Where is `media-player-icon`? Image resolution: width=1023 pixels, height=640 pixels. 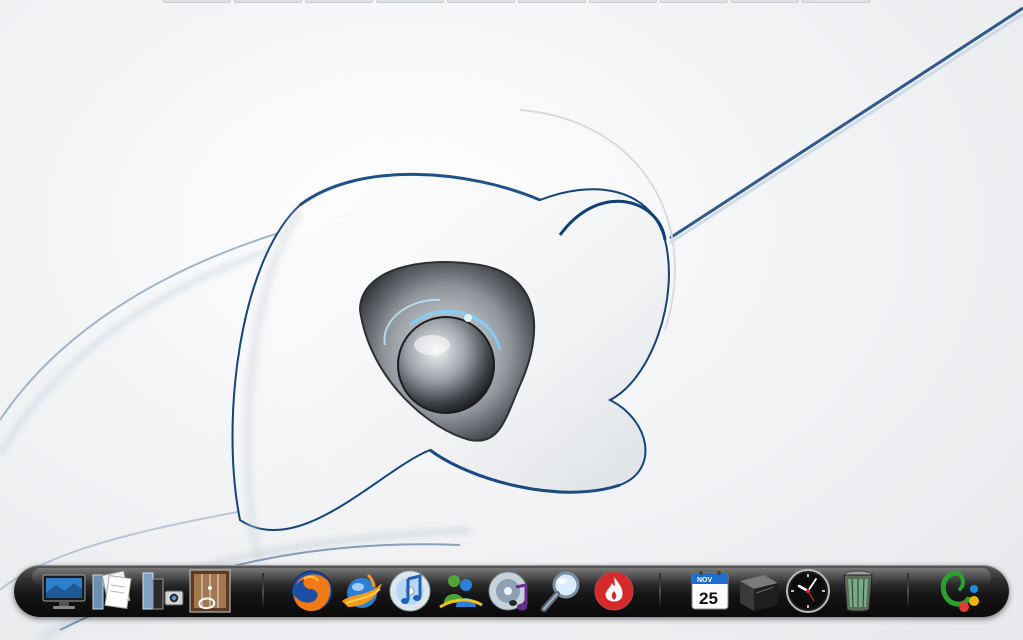
media-player-icon is located at coordinates (210, 591).